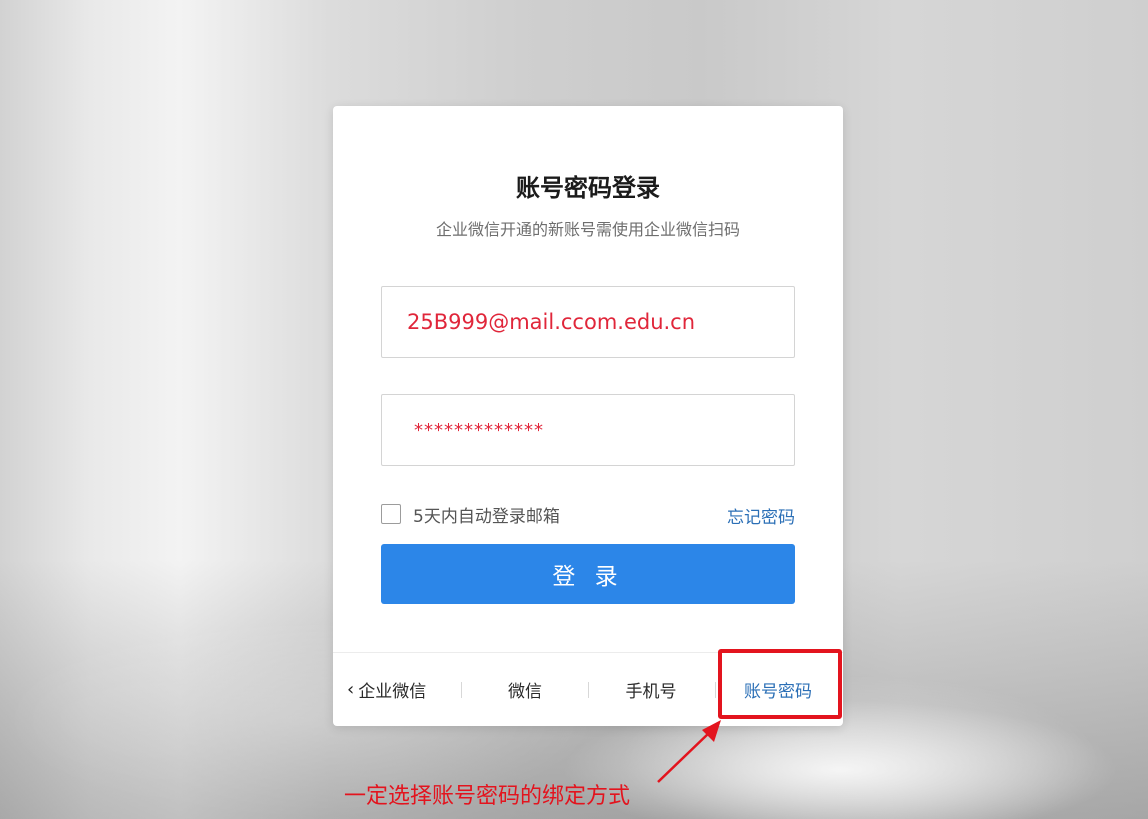  I want to click on chevron-left-icon: ‹, so click(351, 689).